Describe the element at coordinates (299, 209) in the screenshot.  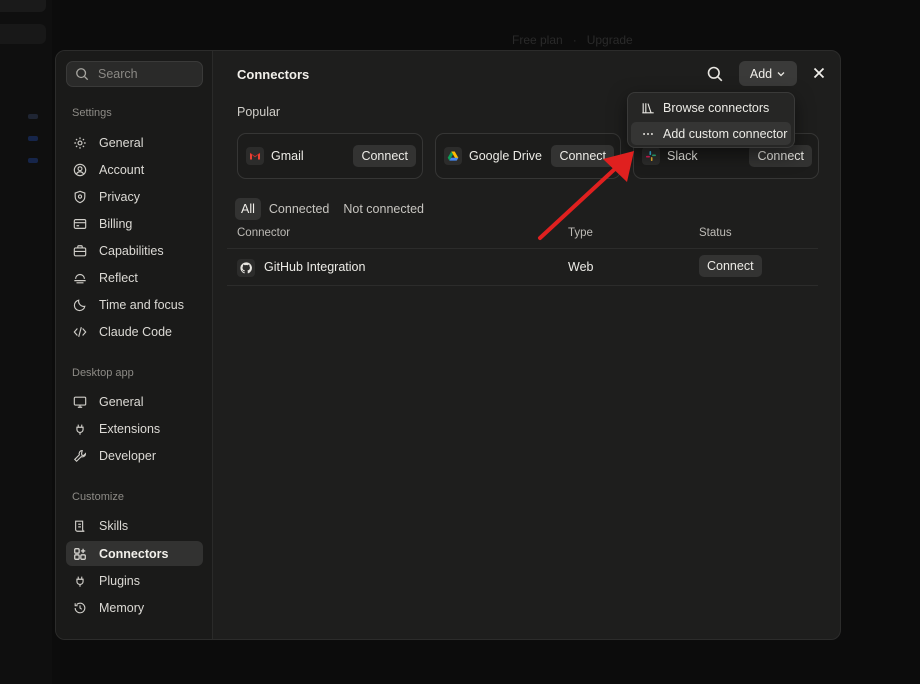
I see `filter-connected: Connected` at that location.